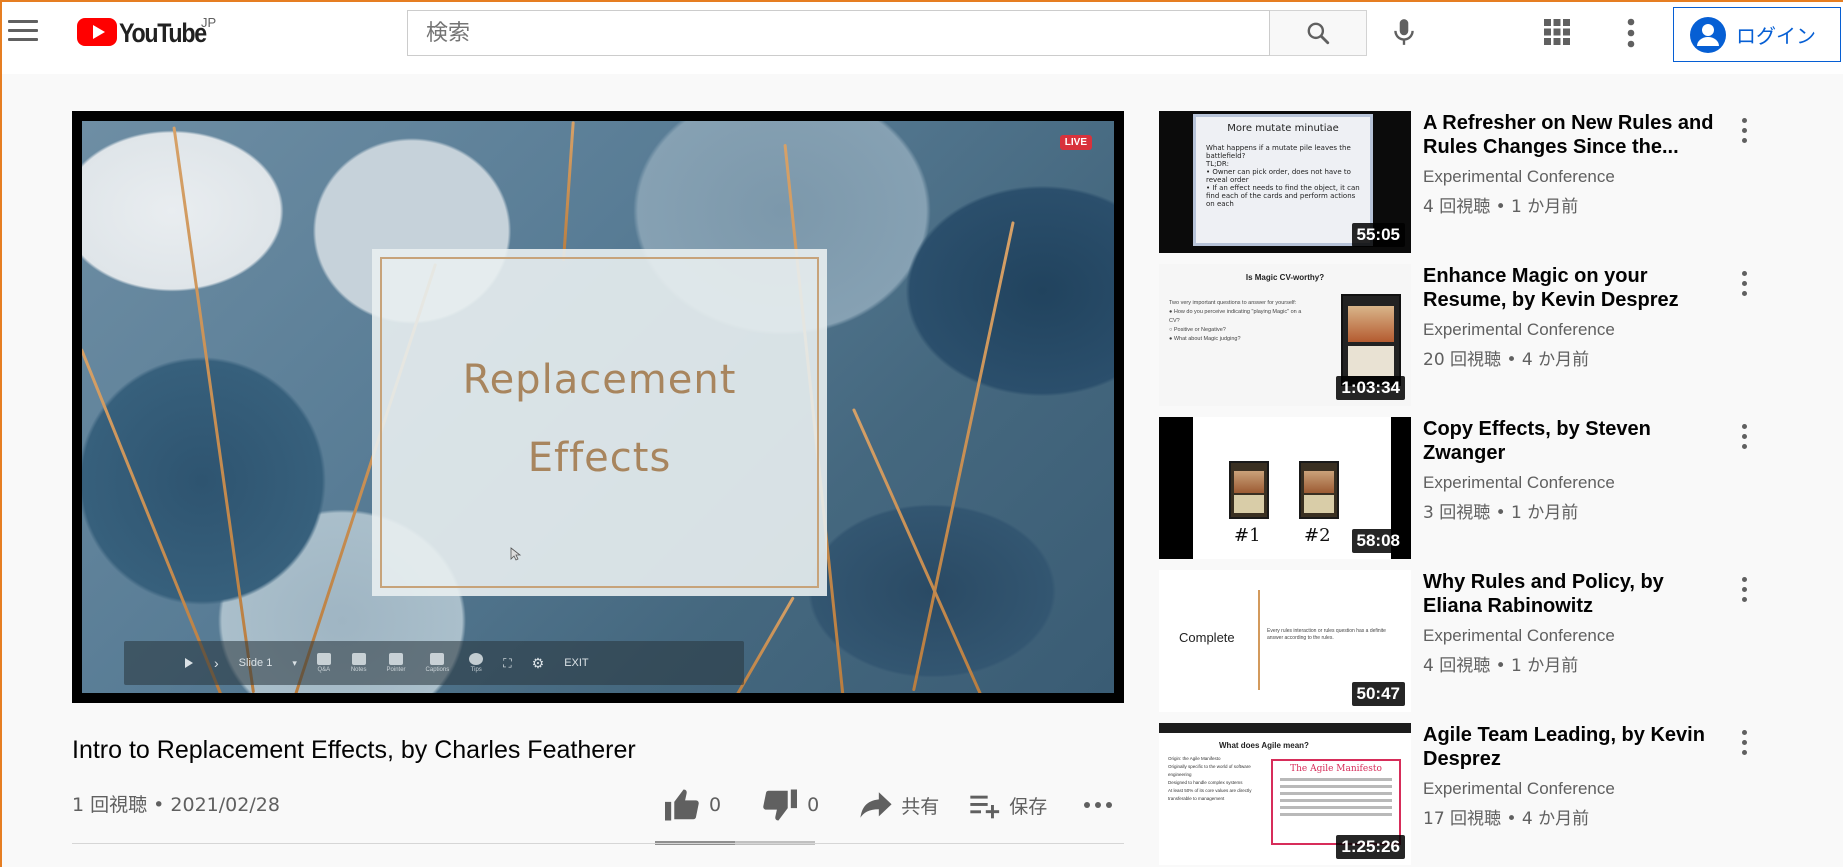 This screenshot has width=1843, height=867. What do you see at coordinates (1247, 535) in the screenshot?
I see `thumbnail-label: #1` at bounding box center [1247, 535].